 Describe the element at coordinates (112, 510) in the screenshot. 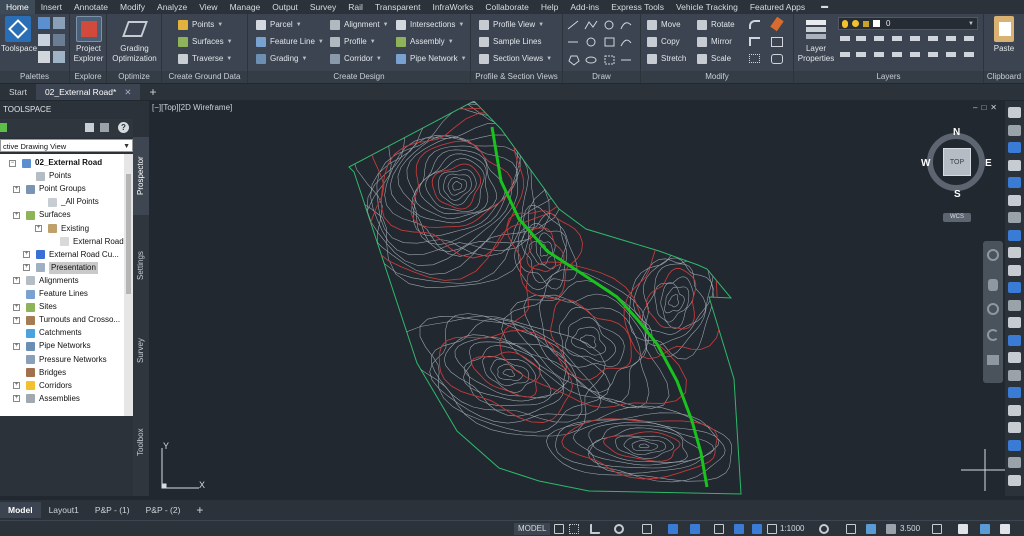

I see `layout-tab-p-p-1: P&P - (1)` at that location.